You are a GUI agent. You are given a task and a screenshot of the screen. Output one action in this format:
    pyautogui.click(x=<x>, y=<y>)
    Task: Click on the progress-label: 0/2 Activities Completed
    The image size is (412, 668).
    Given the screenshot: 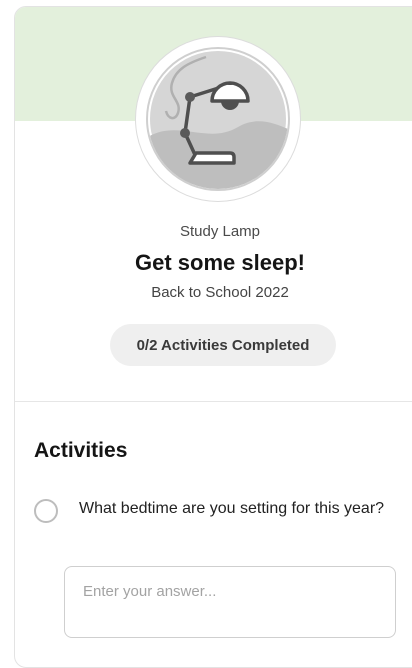 What is the action you would take?
    pyautogui.click(x=223, y=345)
    